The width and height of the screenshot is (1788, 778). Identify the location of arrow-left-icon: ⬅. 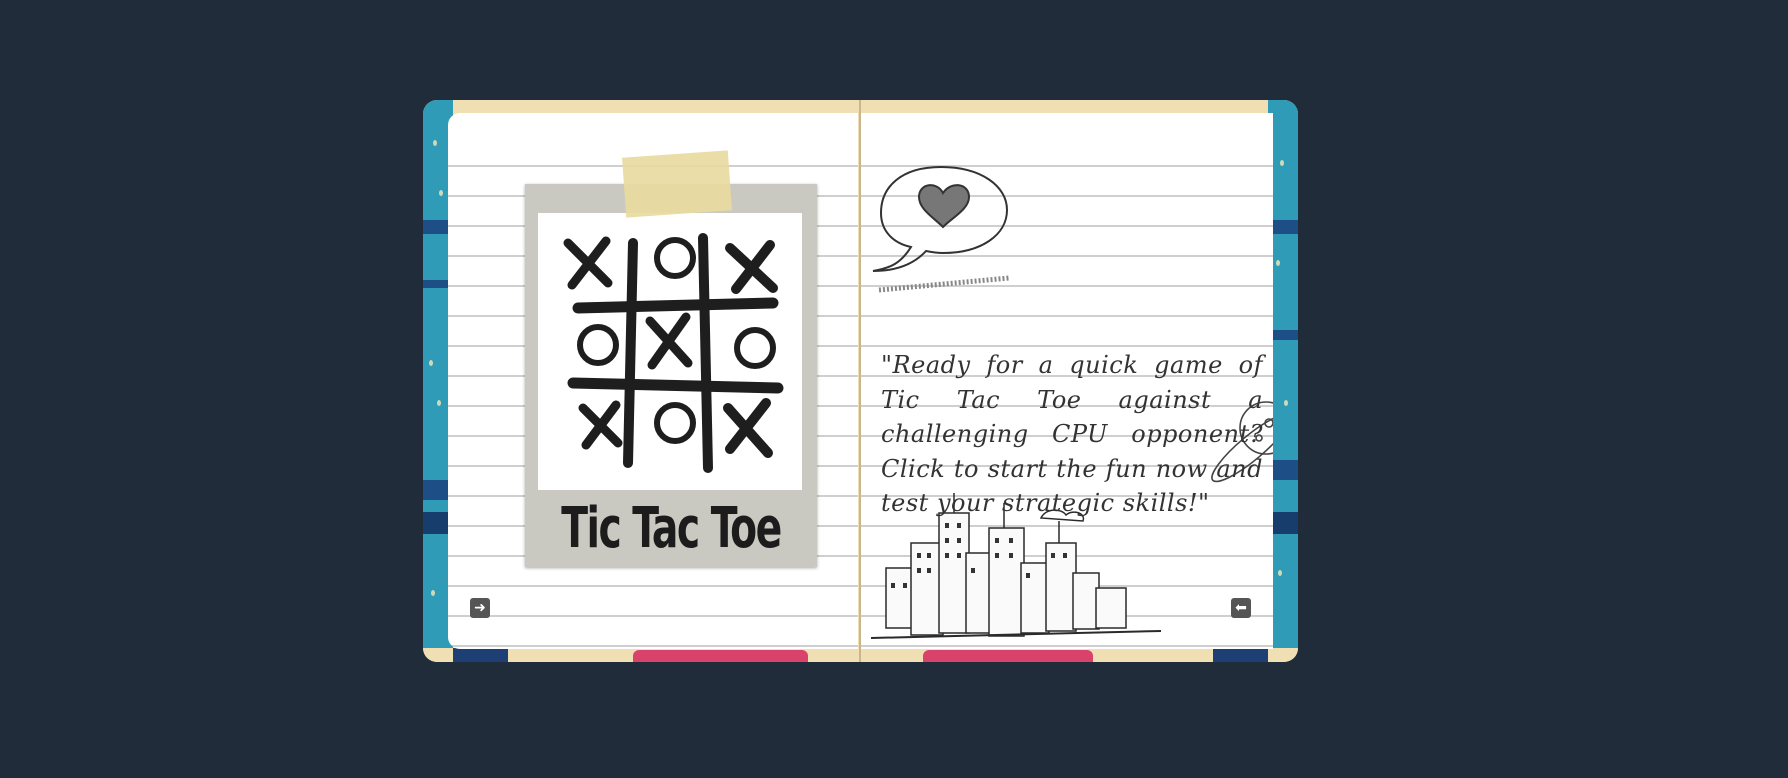
(1241, 608).